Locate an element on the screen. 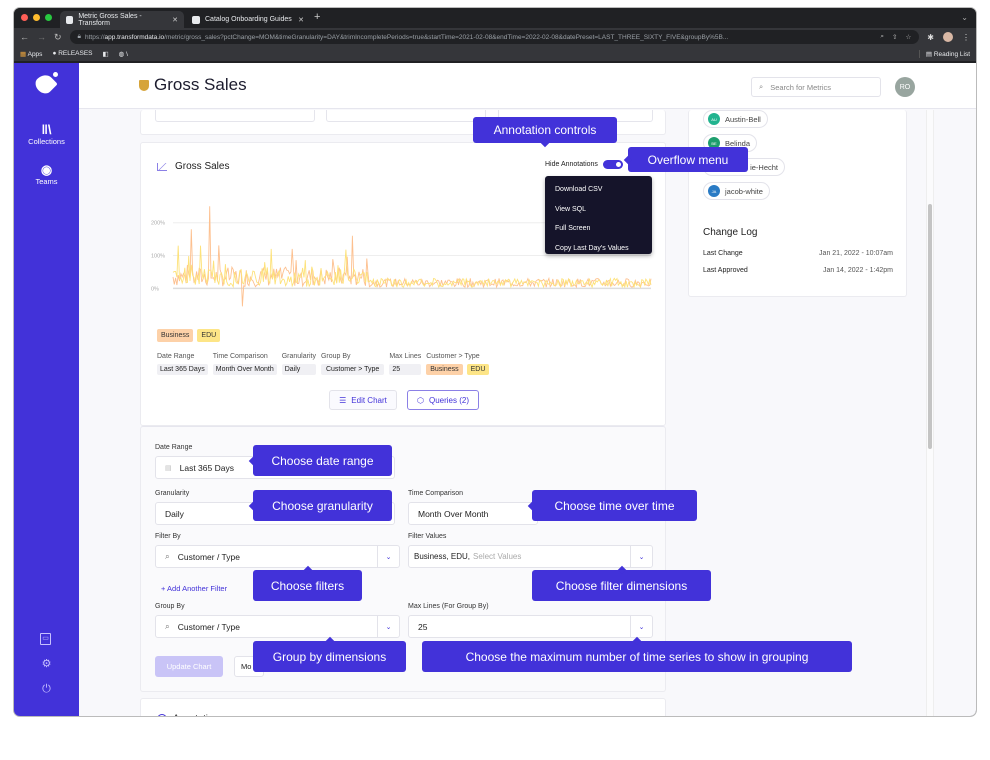 This screenshot has width=990, height=760. annotations-title-text: Annotations is located at coordinates (198, 714).